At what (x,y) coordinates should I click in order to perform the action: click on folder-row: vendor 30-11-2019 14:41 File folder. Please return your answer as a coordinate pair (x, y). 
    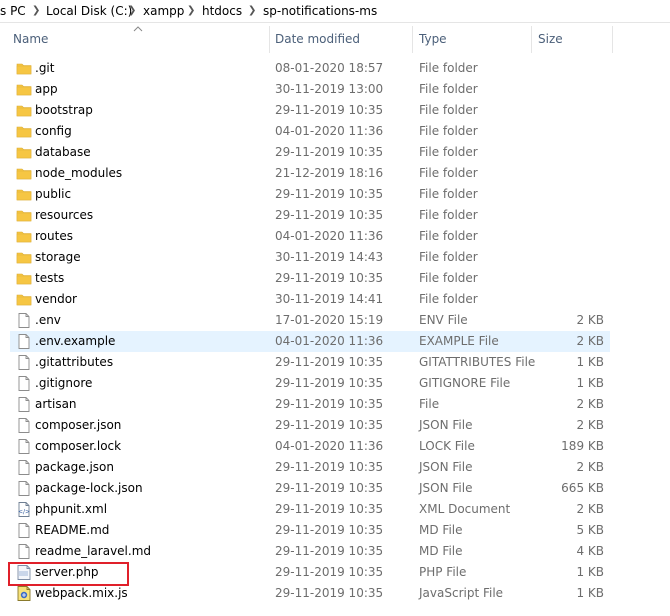
    Looking at the image, I should click on (310, 299).